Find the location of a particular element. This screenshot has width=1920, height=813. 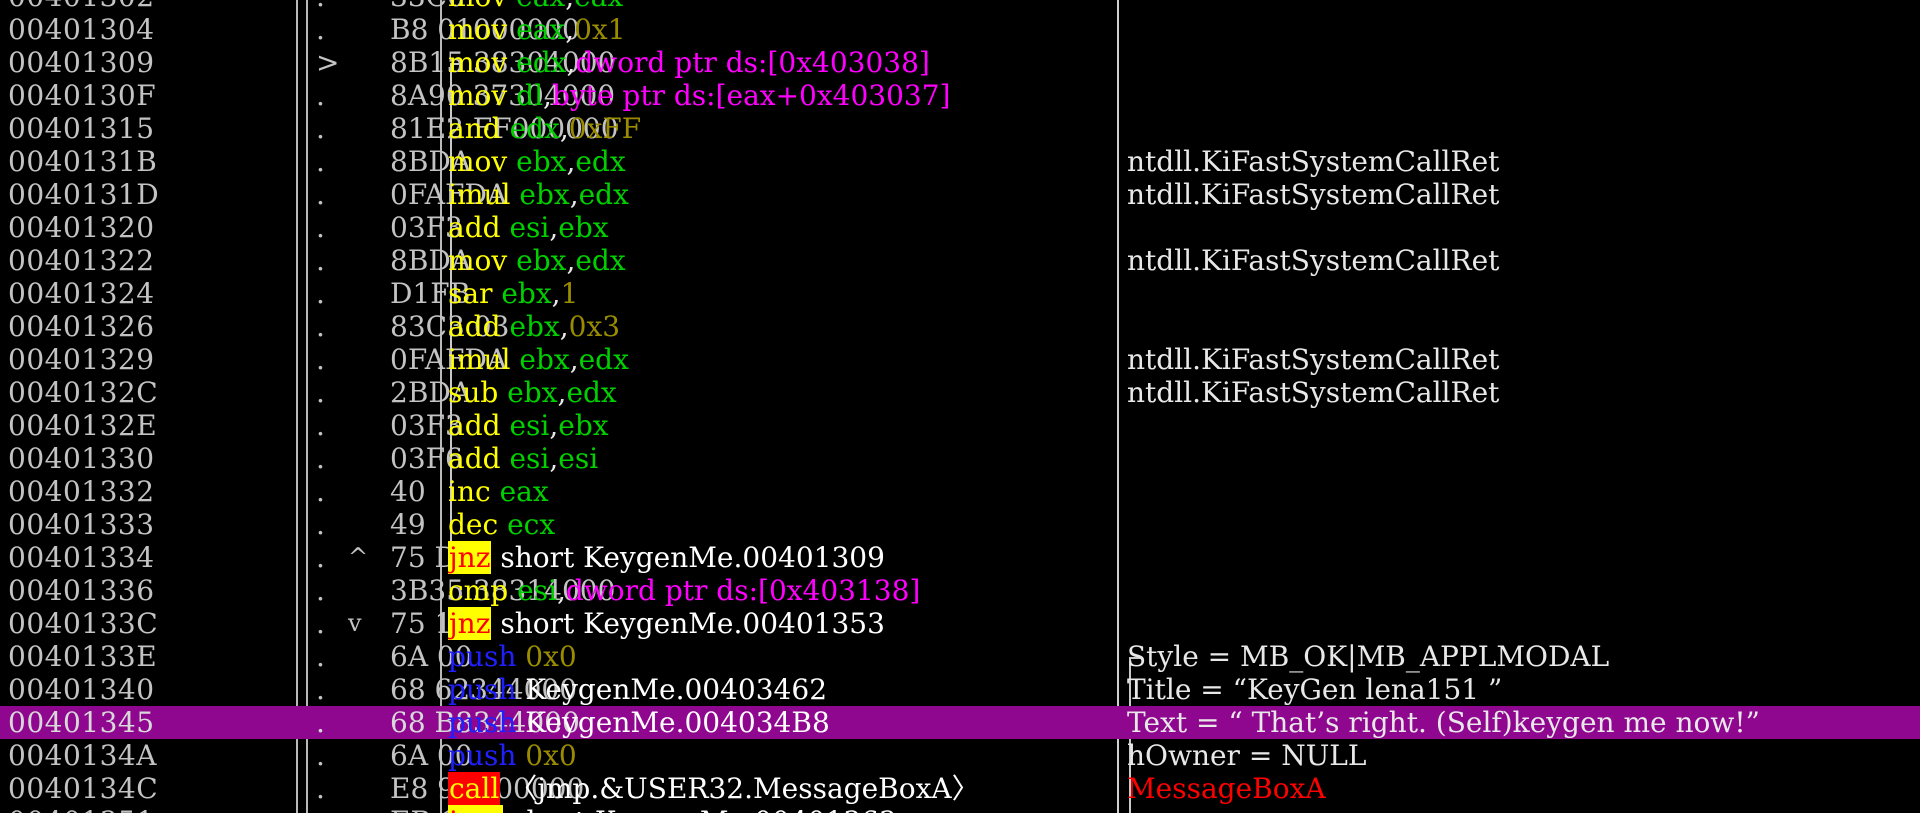

table-row: 00401324. D1FB sar ebx,1 is located at coordinates (960, 293).